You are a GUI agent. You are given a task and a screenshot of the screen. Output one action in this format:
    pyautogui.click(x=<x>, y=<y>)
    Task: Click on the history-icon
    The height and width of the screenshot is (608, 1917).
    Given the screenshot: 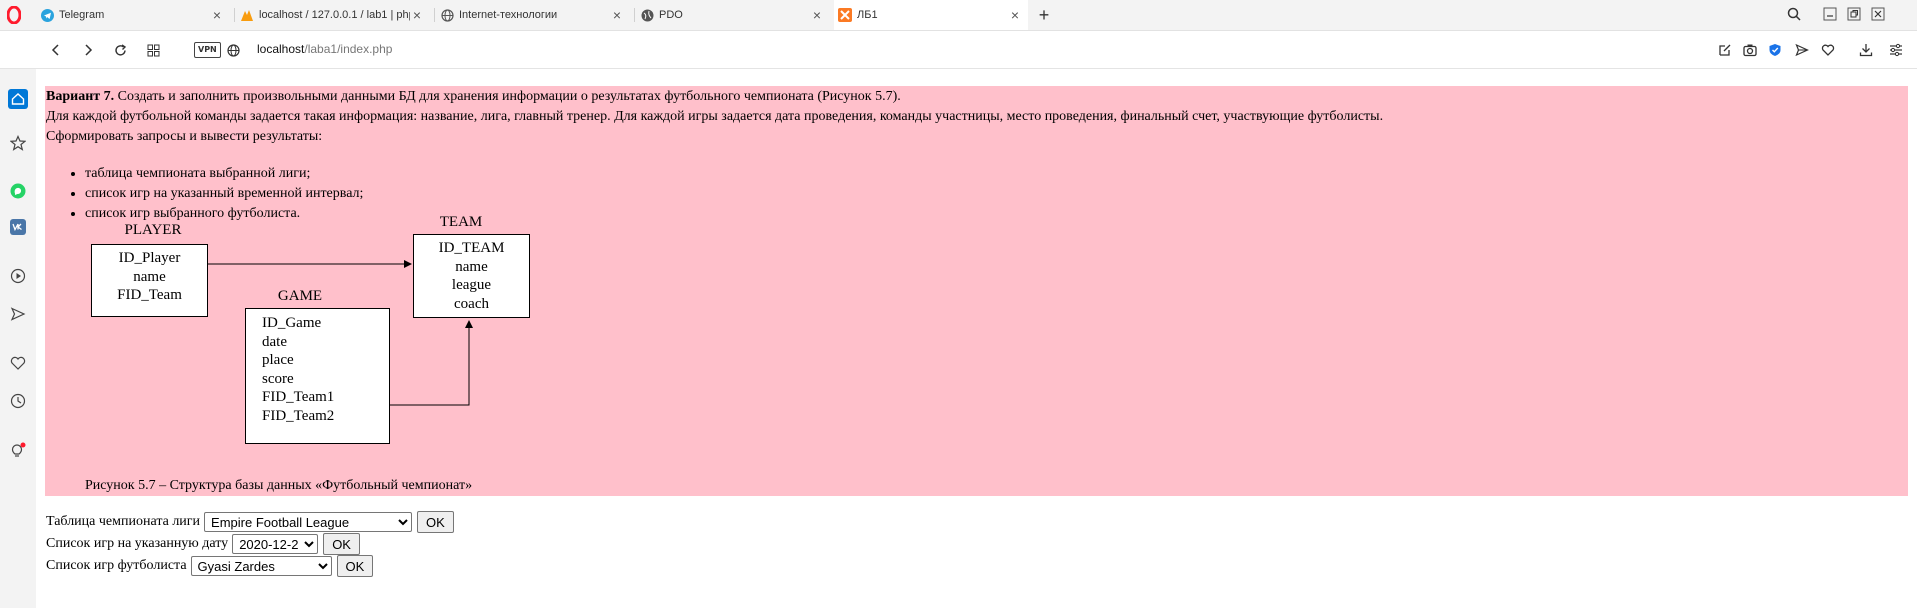 What is the action you would take?
    pyautogui.click(x=18, y=401)
    